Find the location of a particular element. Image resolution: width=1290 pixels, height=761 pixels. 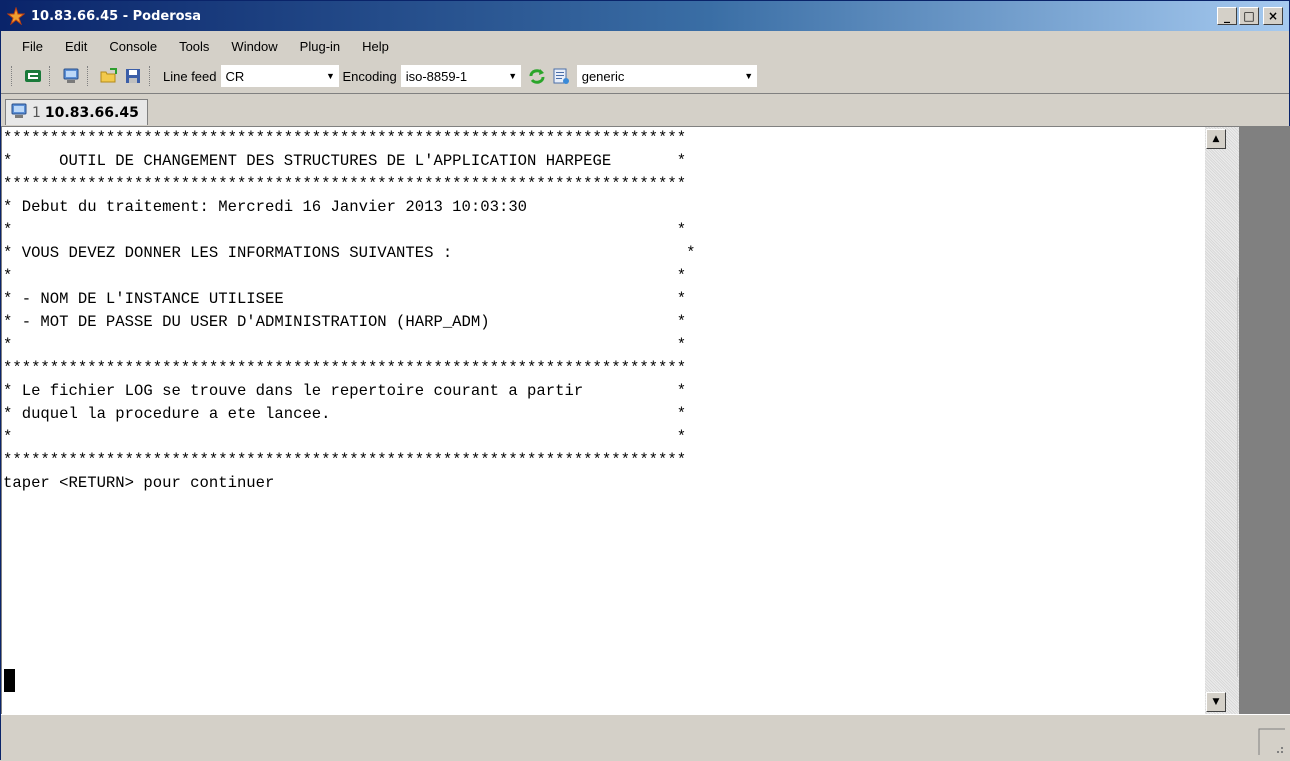

minimize-button: _ is located at coordinates (1227, 16).